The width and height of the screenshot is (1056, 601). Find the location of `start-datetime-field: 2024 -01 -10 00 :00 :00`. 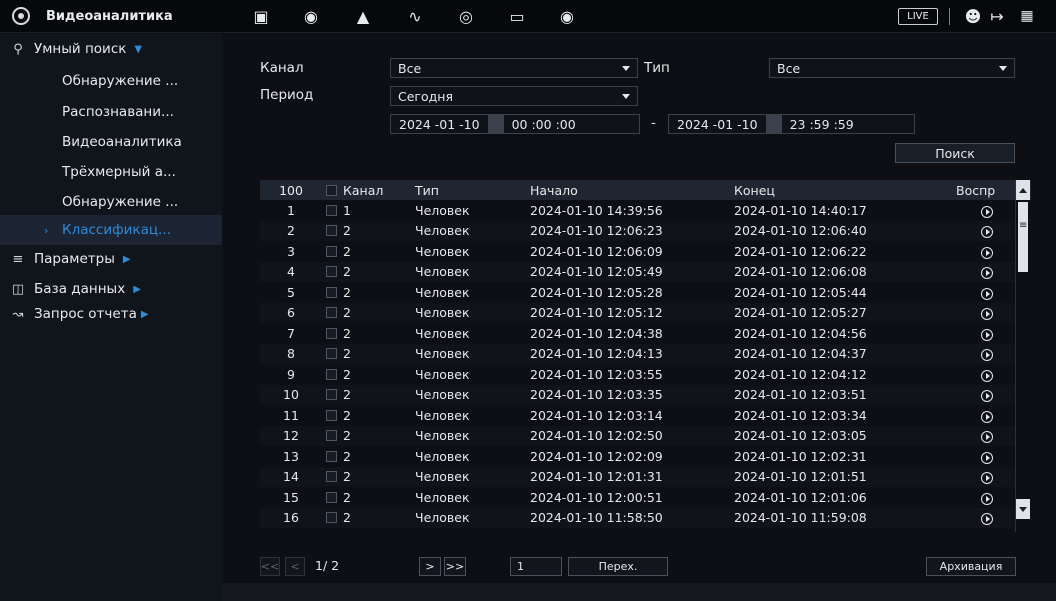

start-datetime-field: 2024 -01 -10 00 :00 :00 is located at coordinates (515, 124).